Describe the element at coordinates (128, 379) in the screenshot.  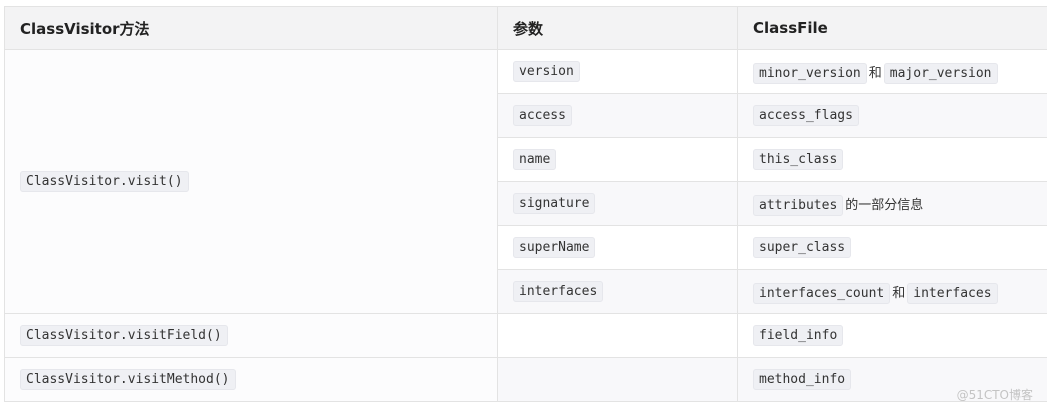
I see `method-code: ClassVisitor.visitMethod()` at that location.